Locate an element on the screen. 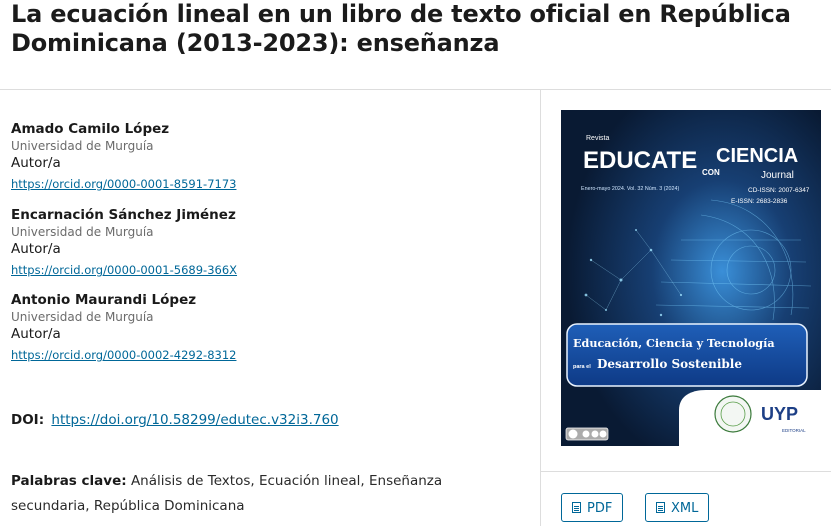  author-orcid-link: https://orcid.org/0000-0001-5689-366X is located at coordinates (124, 270).